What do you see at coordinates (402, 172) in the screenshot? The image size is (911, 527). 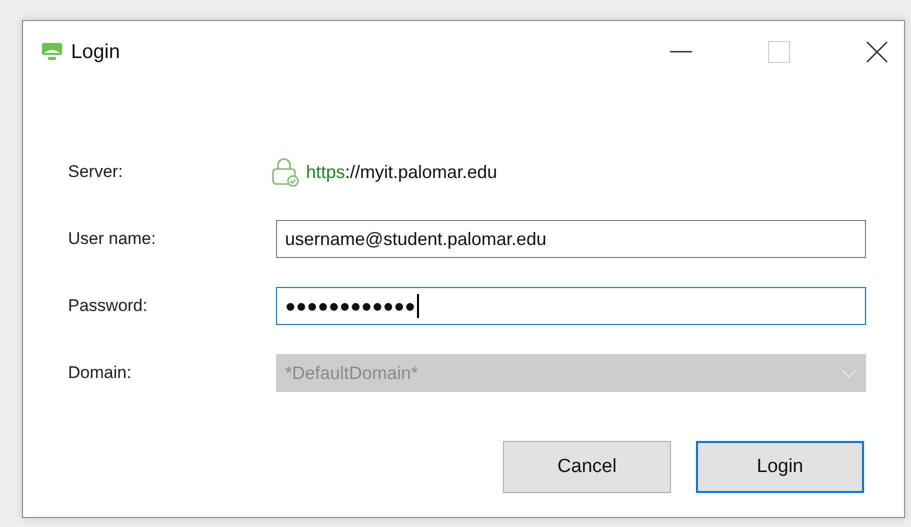 I see `server-url: https://myit.palomar.edu` at bounding box center [402, 172].